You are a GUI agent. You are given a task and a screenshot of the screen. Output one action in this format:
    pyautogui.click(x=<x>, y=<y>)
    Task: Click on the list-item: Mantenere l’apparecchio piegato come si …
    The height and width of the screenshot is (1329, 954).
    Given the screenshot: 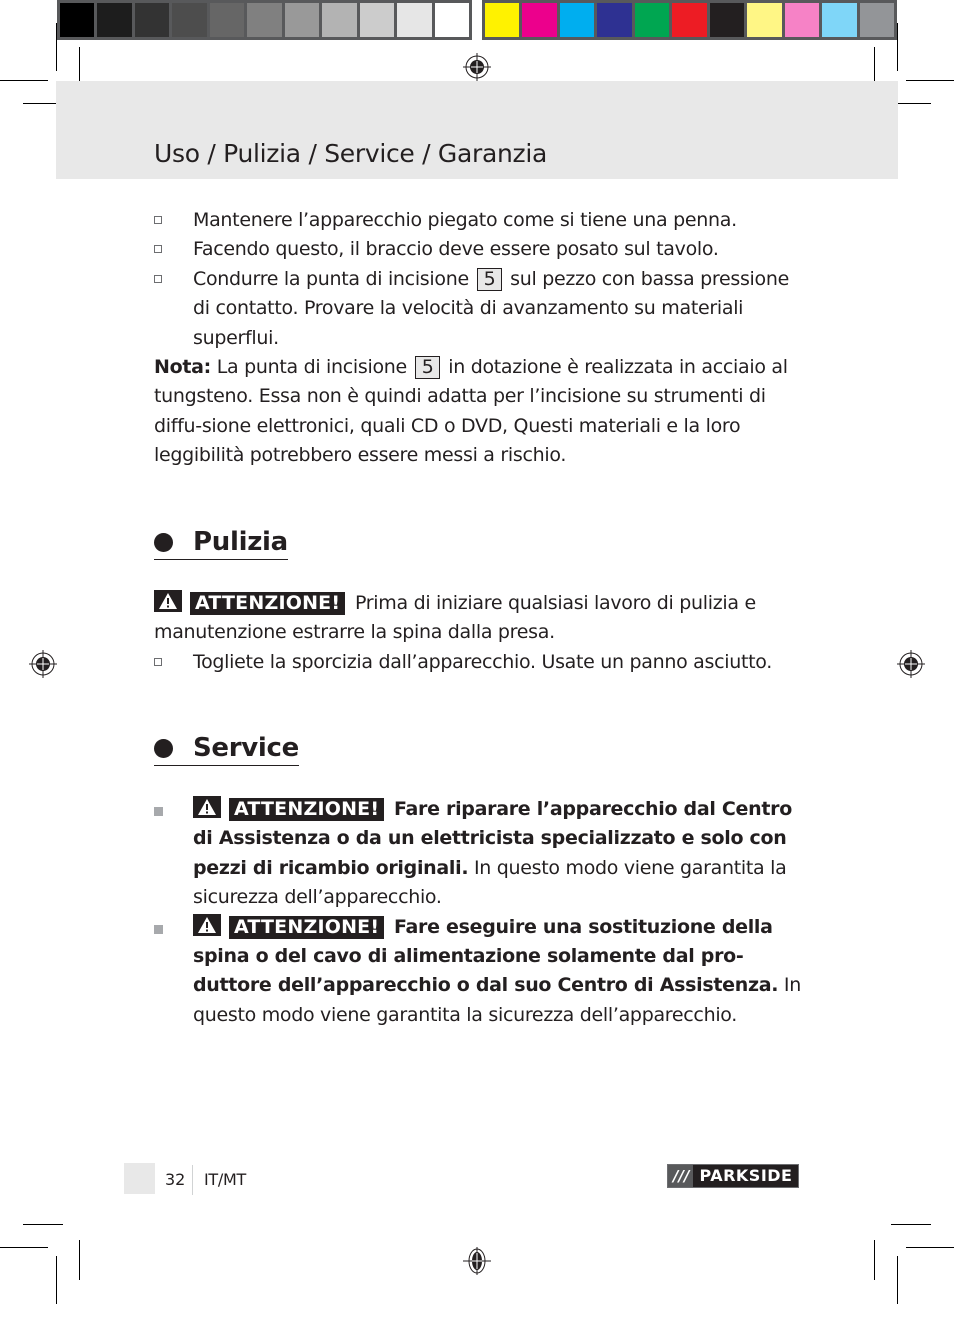 What is the action you would take?
    pyautogui.click(x=479, y=220)
    